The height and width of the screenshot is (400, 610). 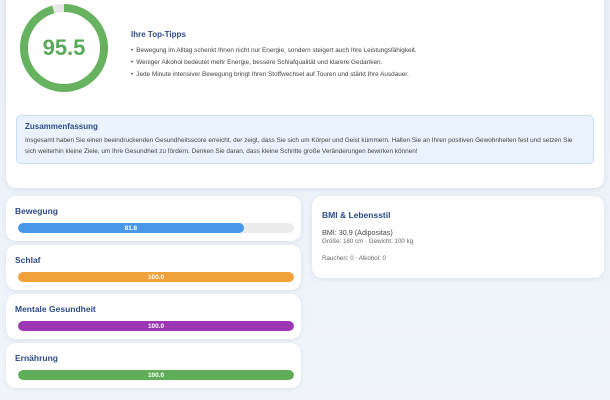 What do you see at coordinates (354, 258) in the screenshot?
I see `lifestyle-info: Rauchen: 0 · Alkohol: 0` at bounding box center [354, 258].